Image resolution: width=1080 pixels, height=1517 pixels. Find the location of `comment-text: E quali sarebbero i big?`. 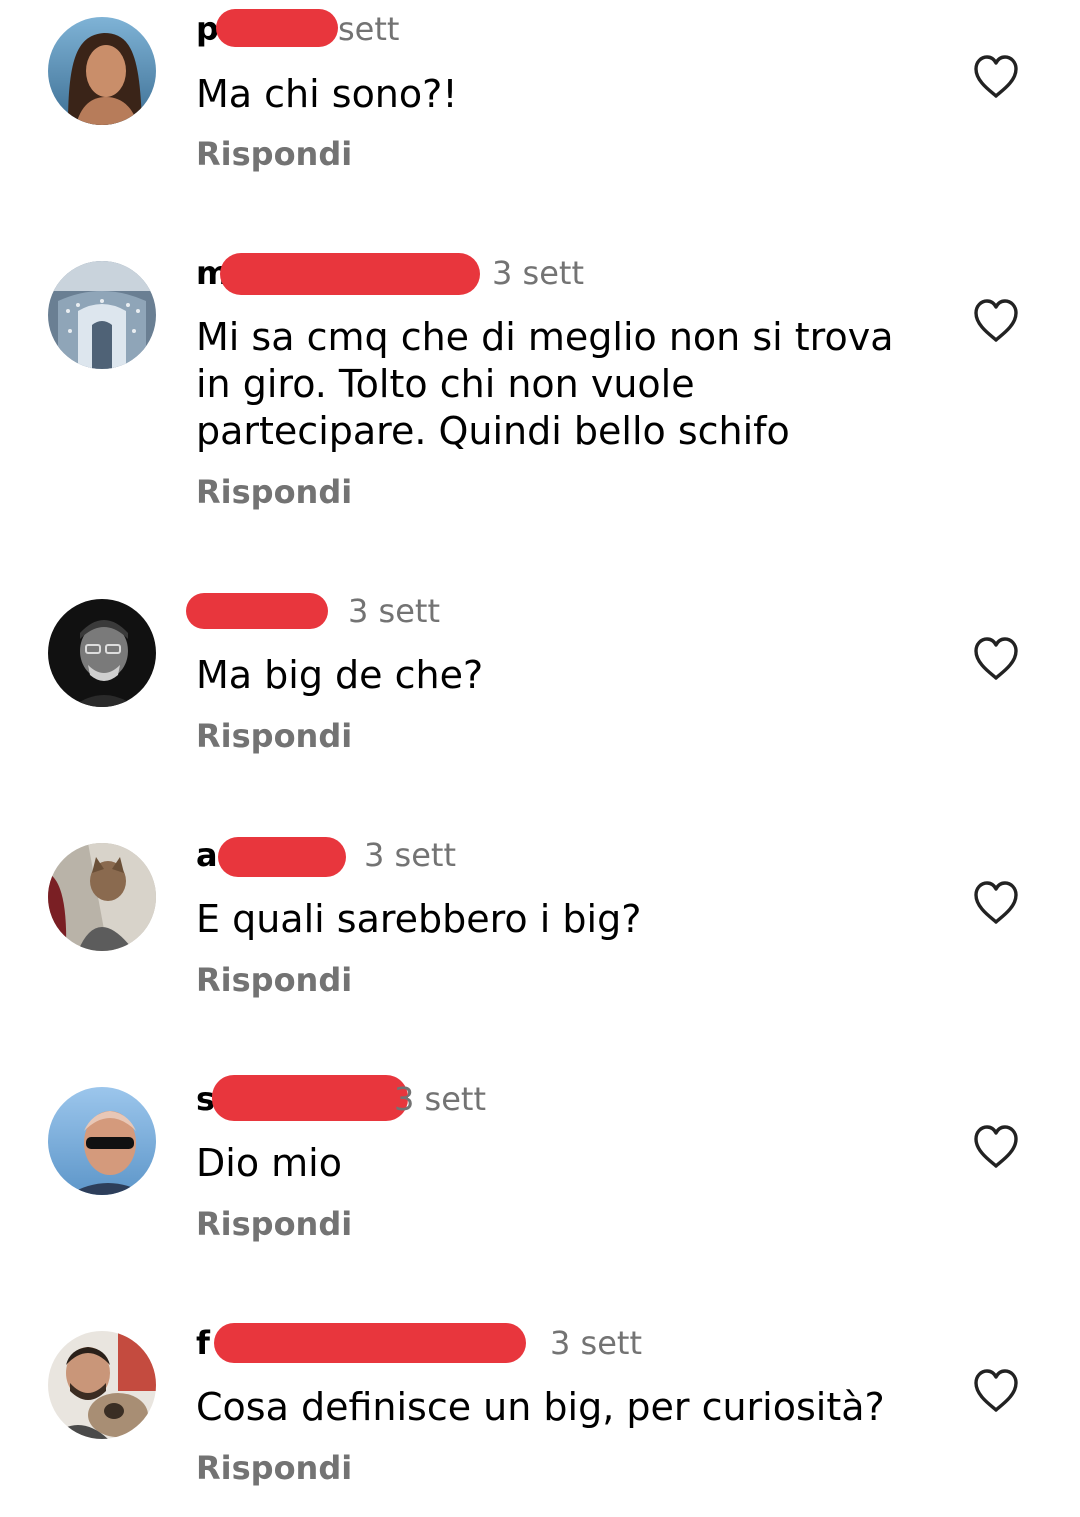

comment-text: E quali sarebbero i big? is located at coordinates (419, 919).